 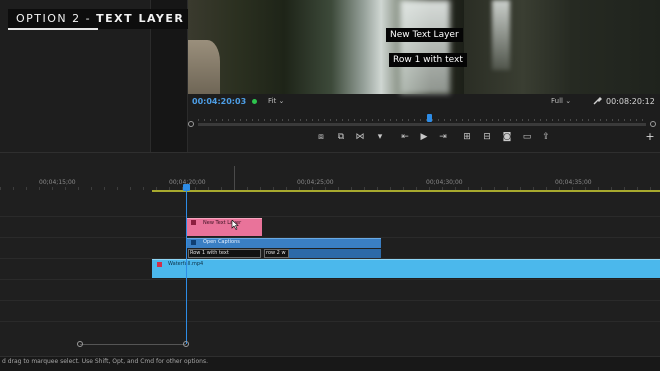 I want to click on ruler-label: 00;04;15;00, so click(x=57, y=182).